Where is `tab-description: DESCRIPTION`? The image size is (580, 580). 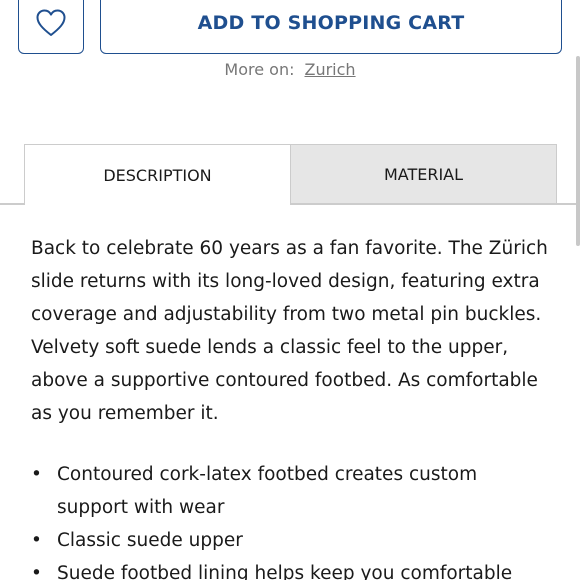 tab-description: DESCRIPTION is located at coordinates (157, 174).